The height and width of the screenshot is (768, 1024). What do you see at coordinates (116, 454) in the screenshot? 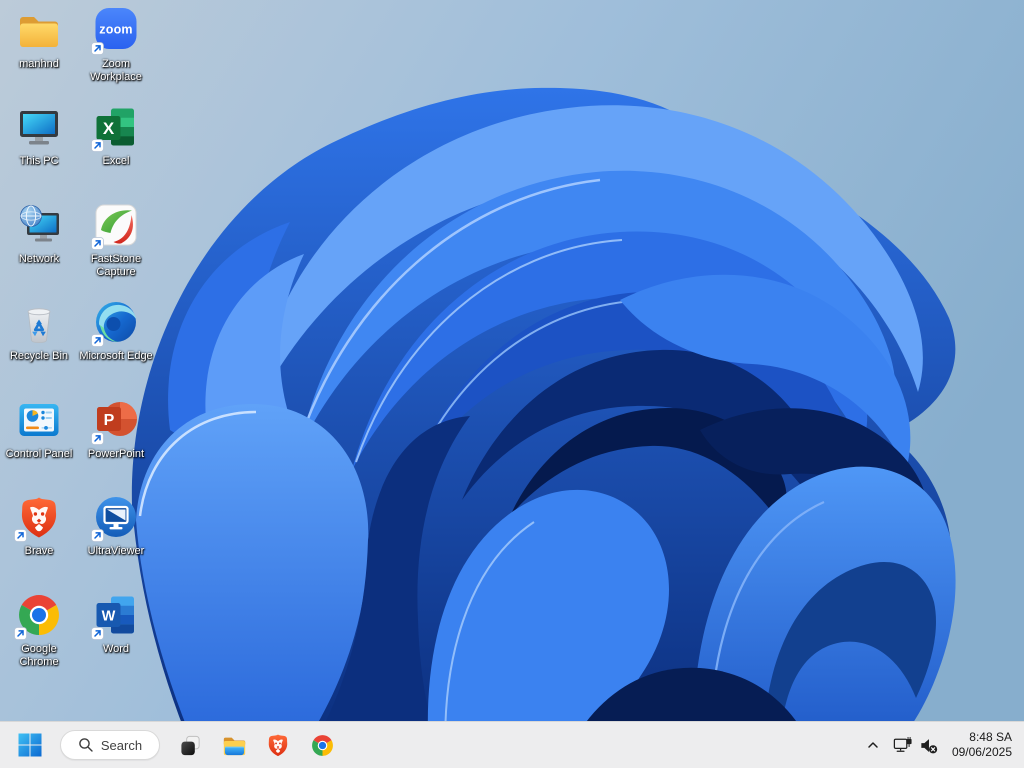
I see `desktop-icon-label: PowerPoint` at bounding box center [116, 454].